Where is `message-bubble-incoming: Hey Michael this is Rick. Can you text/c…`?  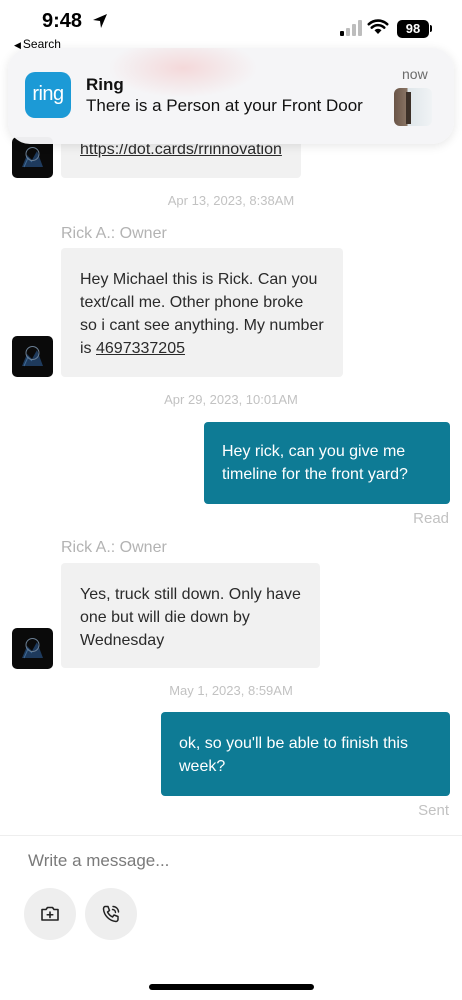 message-bubble-incoming: Hey Michael this is Rick. Can you text/c… is located at coordinates (202, 312).